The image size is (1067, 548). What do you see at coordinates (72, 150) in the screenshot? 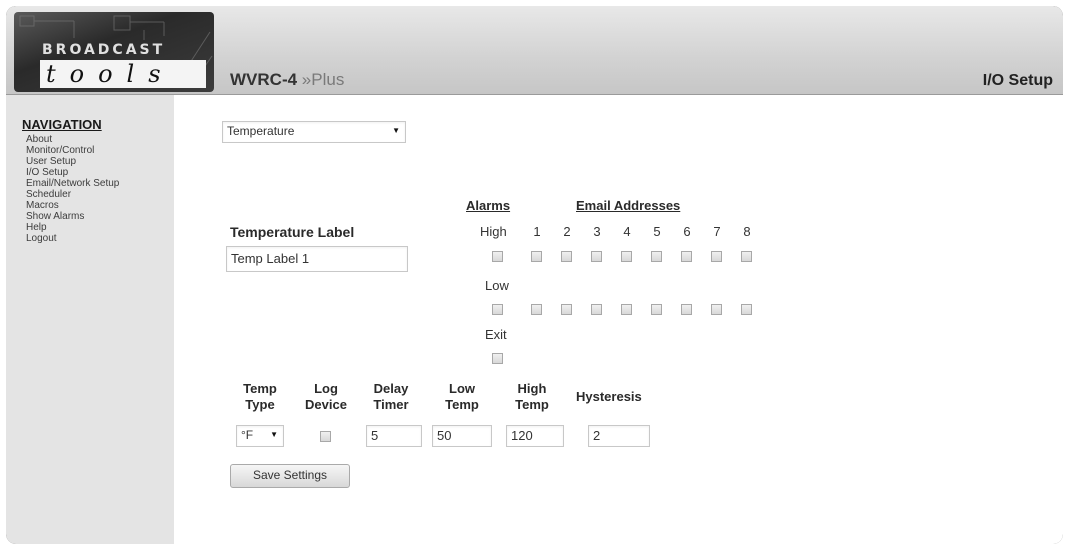
I see `nav-item-monitor-control: Monitor/Control` at bounding box center [72, 150].